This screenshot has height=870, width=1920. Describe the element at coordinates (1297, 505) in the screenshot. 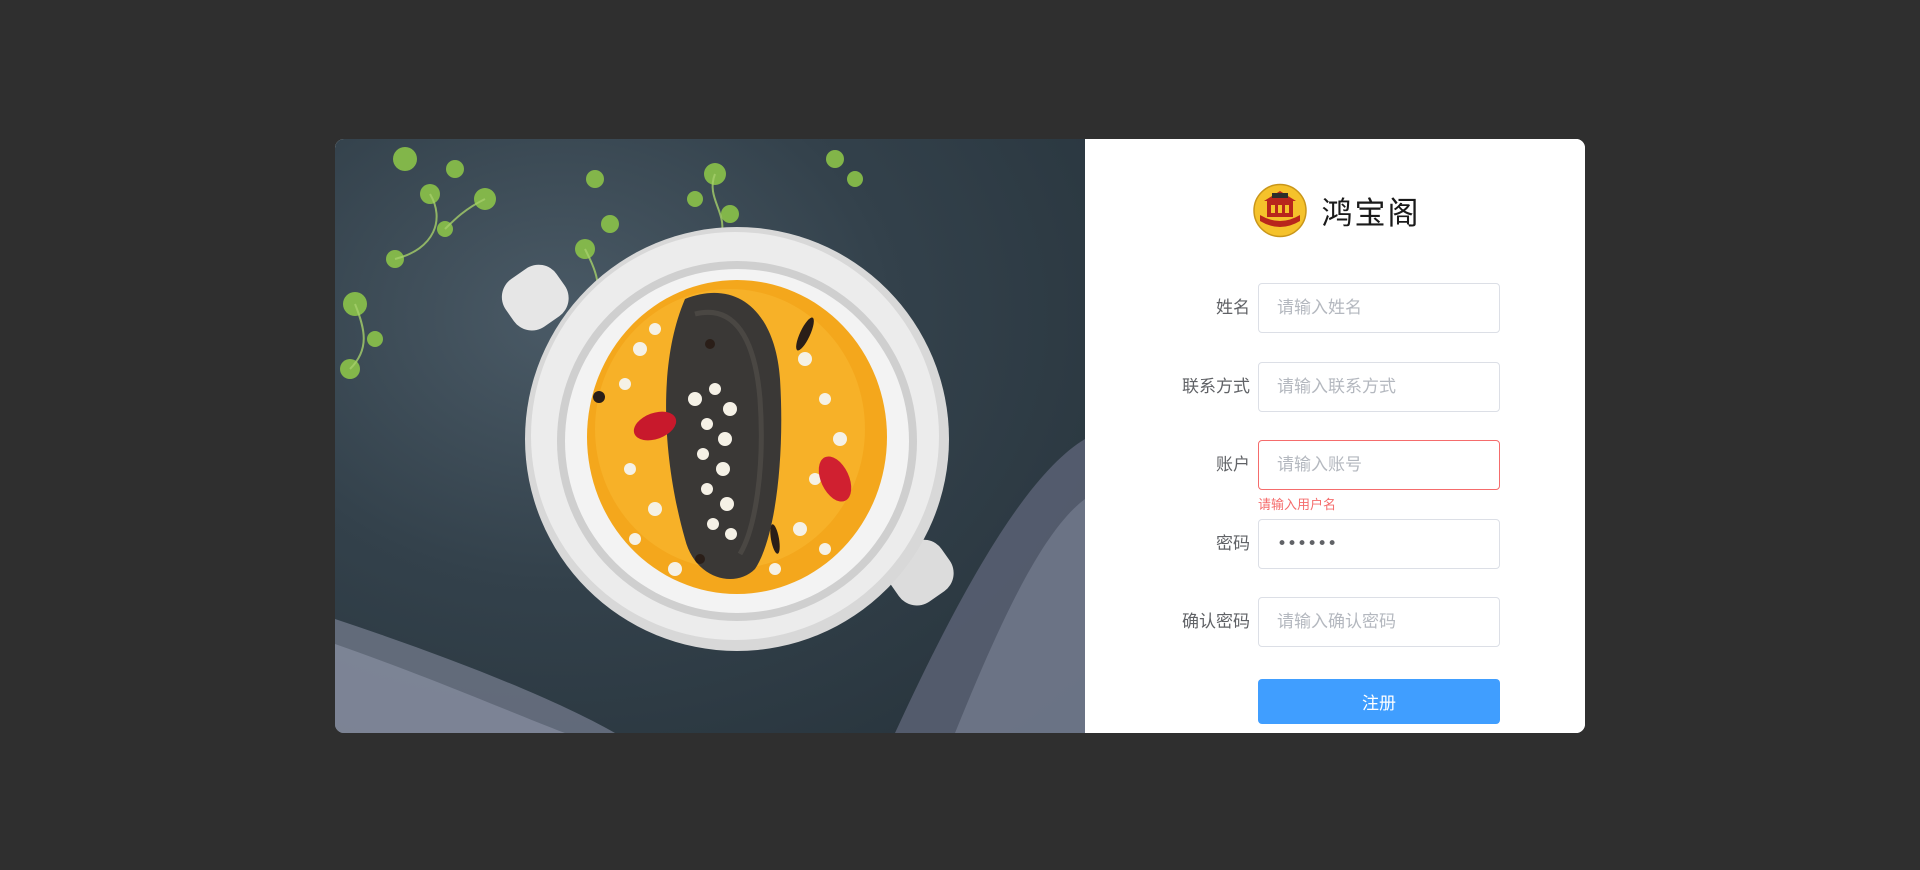

I see `account-error-message: 请输入用户名` at that location.